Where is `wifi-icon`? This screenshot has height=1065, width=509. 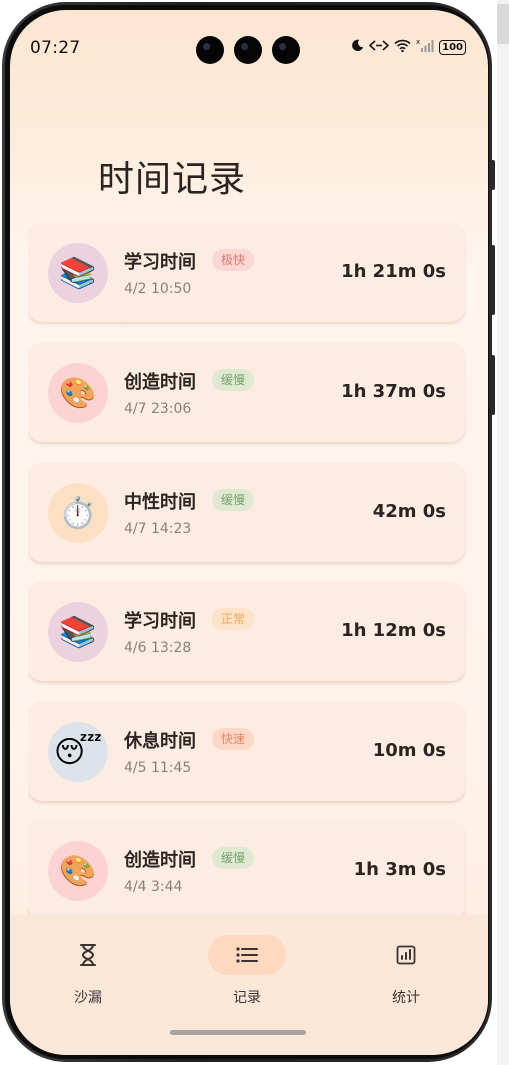
wifi-icon is located at coordinates (402, 47).